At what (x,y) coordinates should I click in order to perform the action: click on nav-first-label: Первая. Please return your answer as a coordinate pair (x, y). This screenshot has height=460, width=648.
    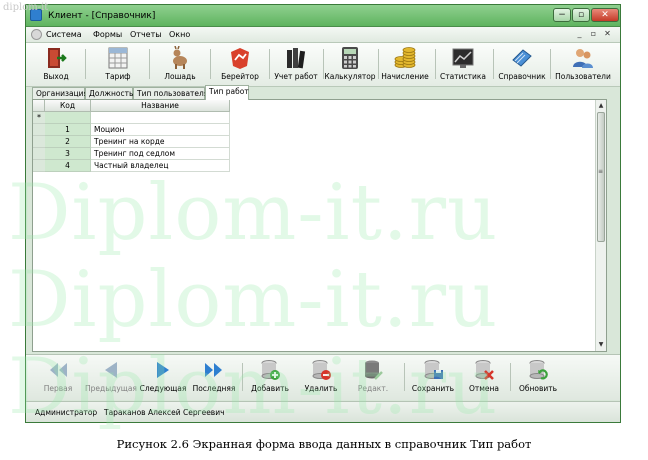
    Looking at the image, I should click on (58, 388).